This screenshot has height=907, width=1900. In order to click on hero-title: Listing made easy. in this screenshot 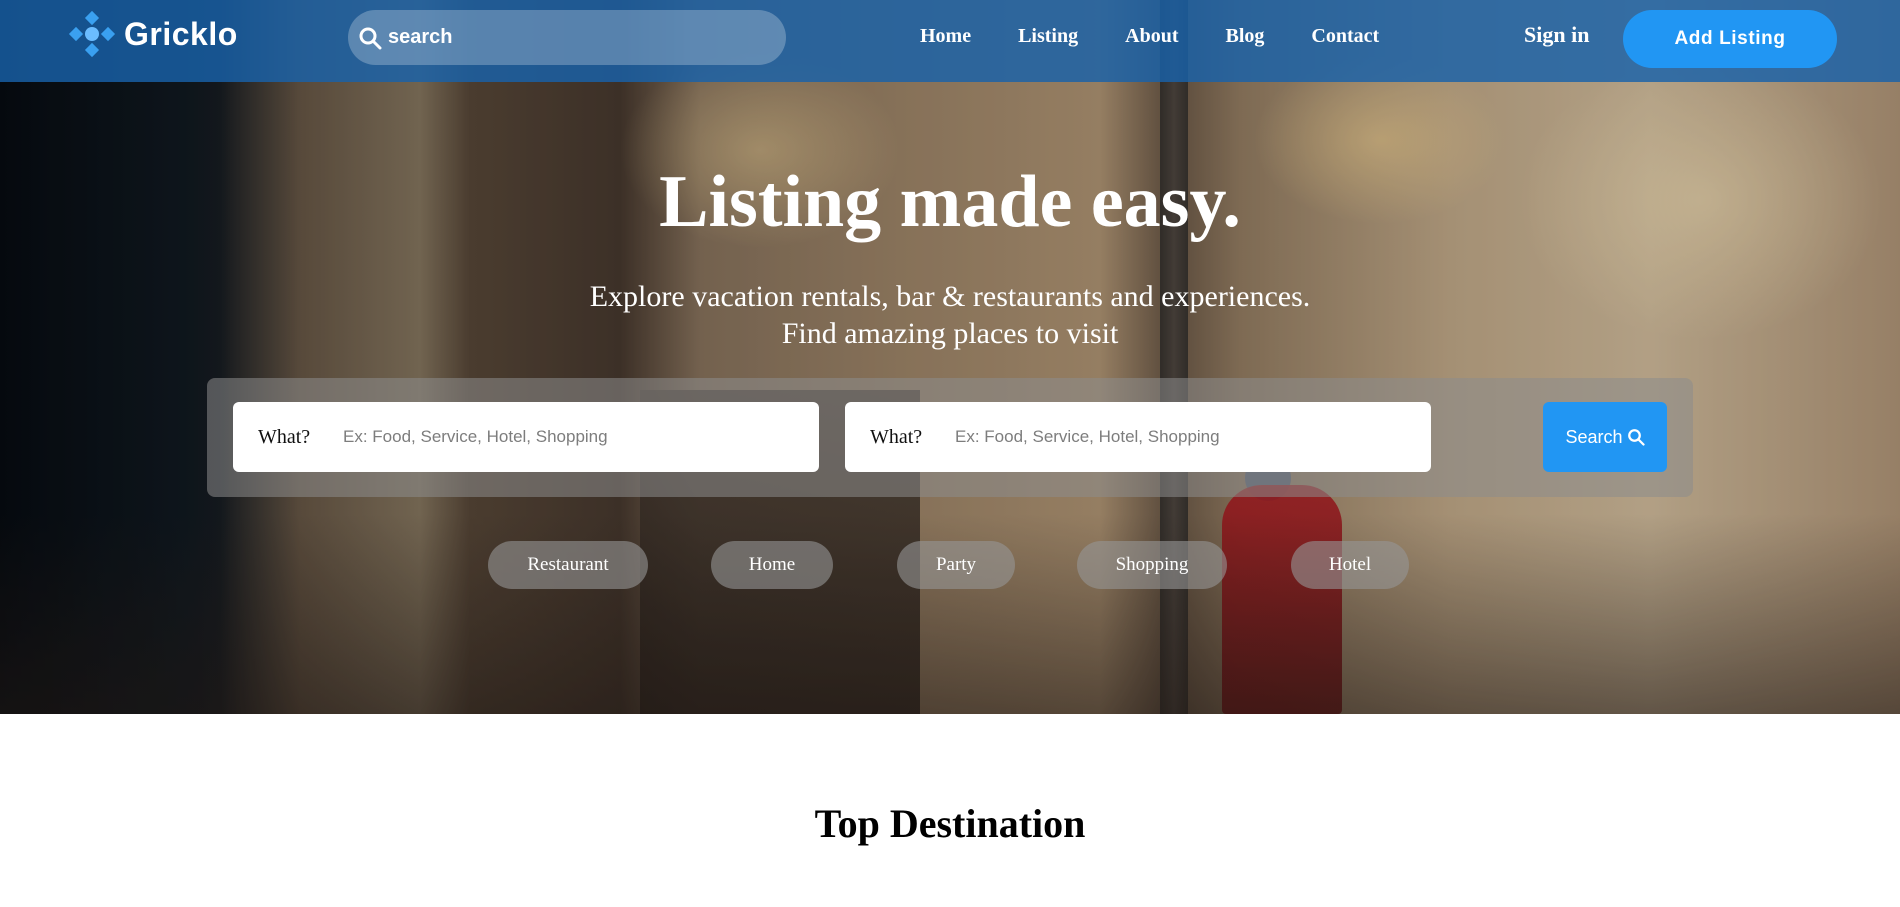, I will do `click(950, 202)`.